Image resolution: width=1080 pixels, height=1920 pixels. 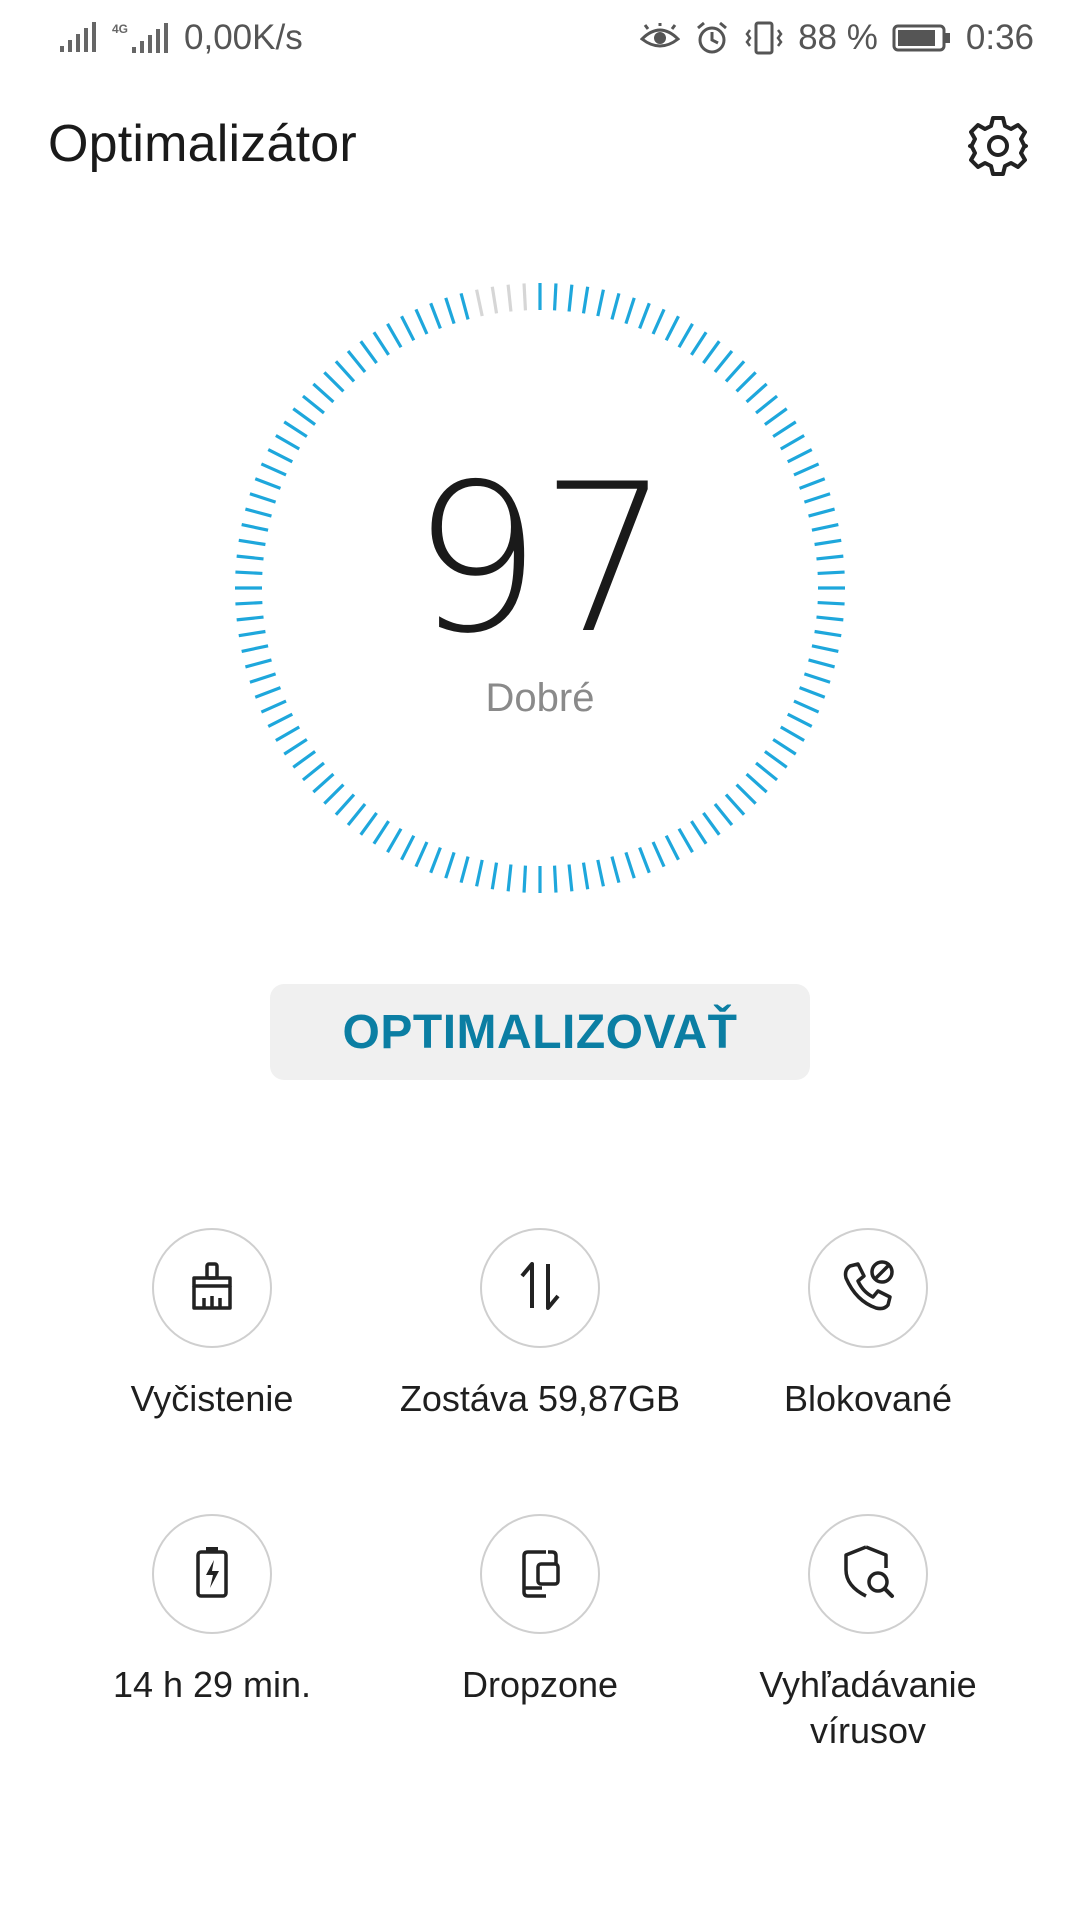 I want to click on dropzone-icon, so click(x=540, y=1574).